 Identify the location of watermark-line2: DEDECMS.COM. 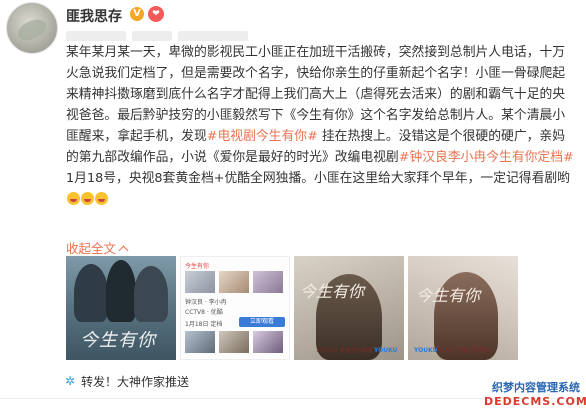
(535, 401).